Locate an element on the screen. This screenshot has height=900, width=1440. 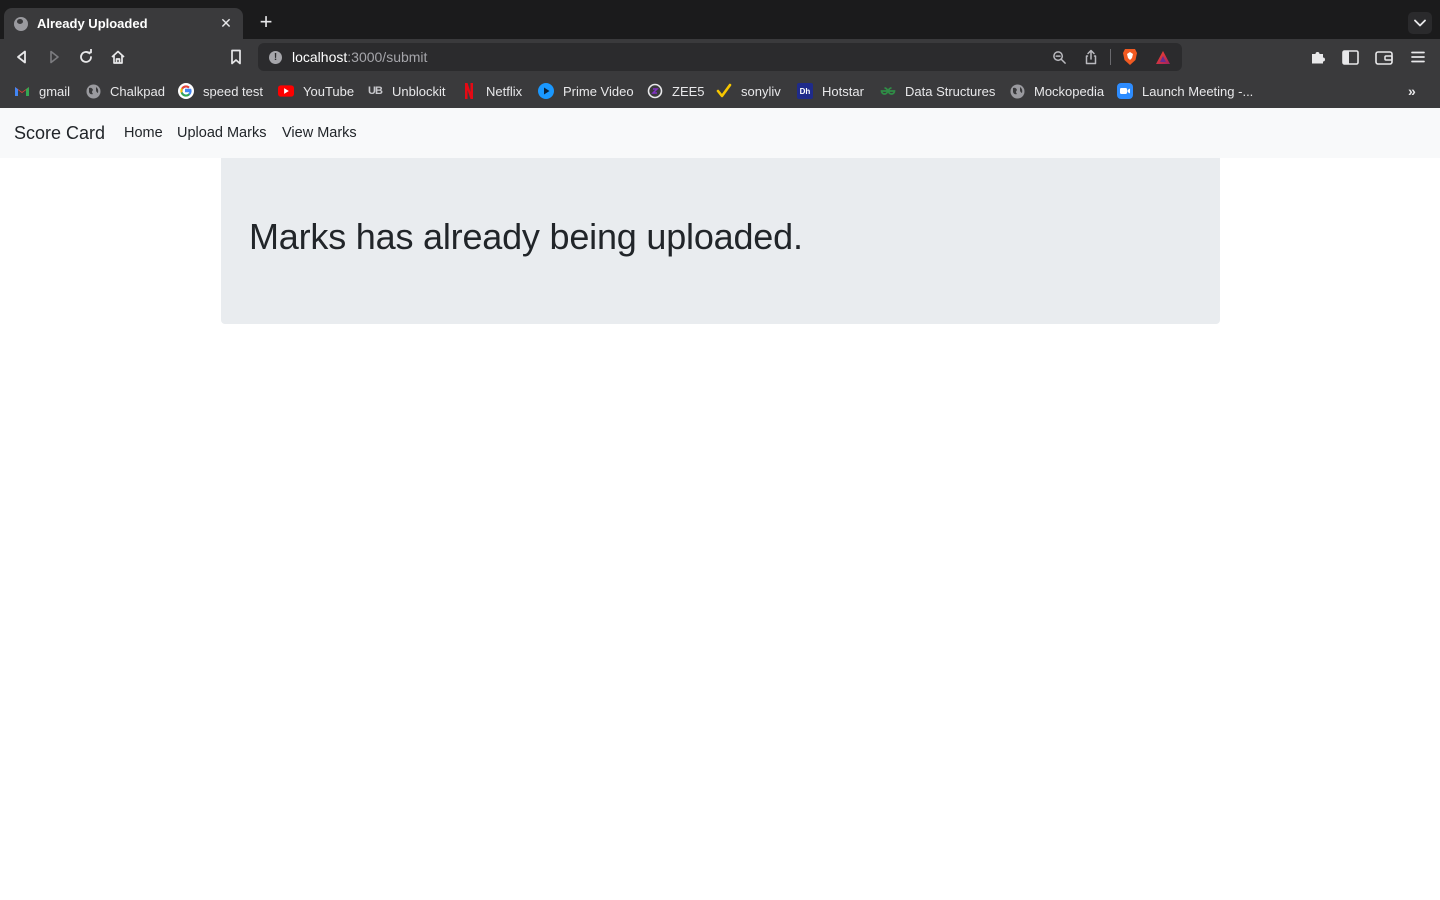
share-icon is located at coordinates (1091, 57).